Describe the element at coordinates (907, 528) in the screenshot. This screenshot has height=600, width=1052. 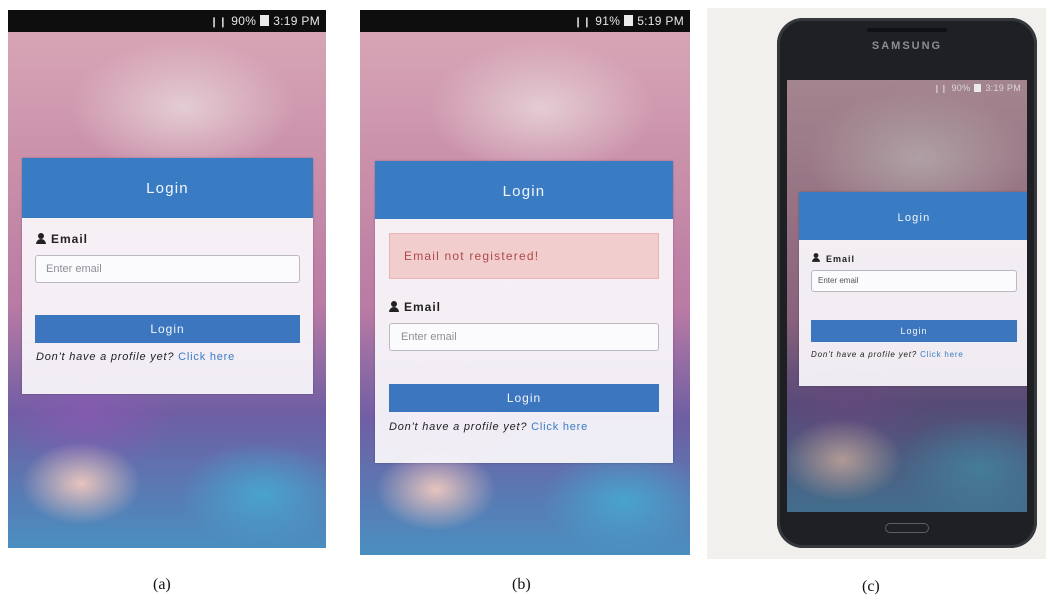
I see `home-button` at that location.